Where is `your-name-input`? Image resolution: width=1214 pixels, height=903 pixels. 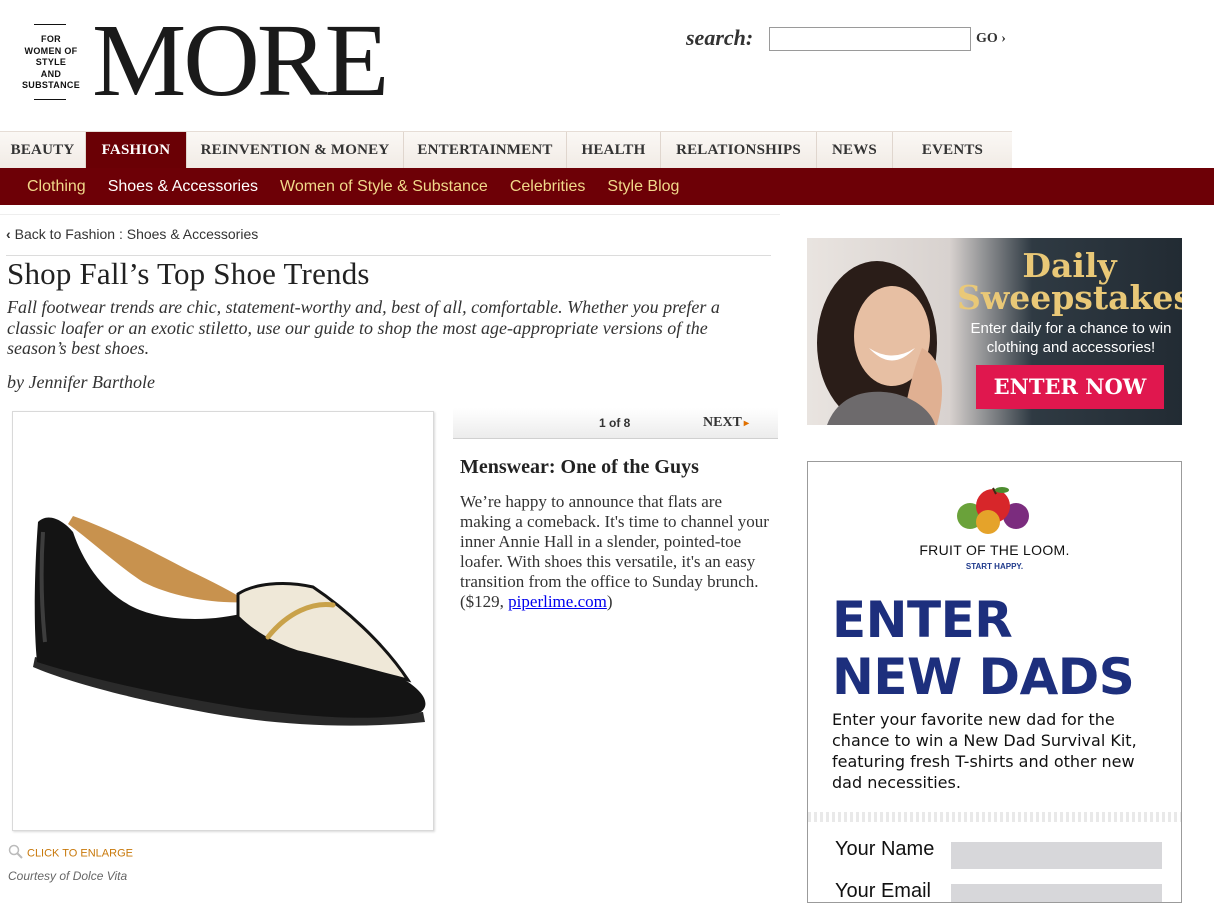 your-name-input is located at coordinates (1056, 855).